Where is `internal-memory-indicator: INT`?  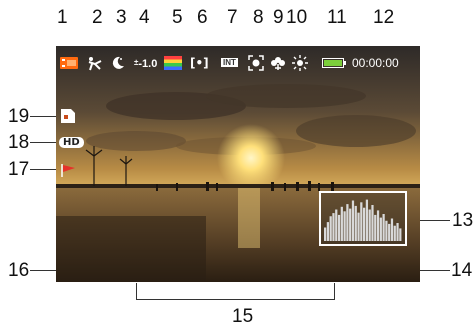 internal-memory-indicator: INT is located at coordinates (229, 62).